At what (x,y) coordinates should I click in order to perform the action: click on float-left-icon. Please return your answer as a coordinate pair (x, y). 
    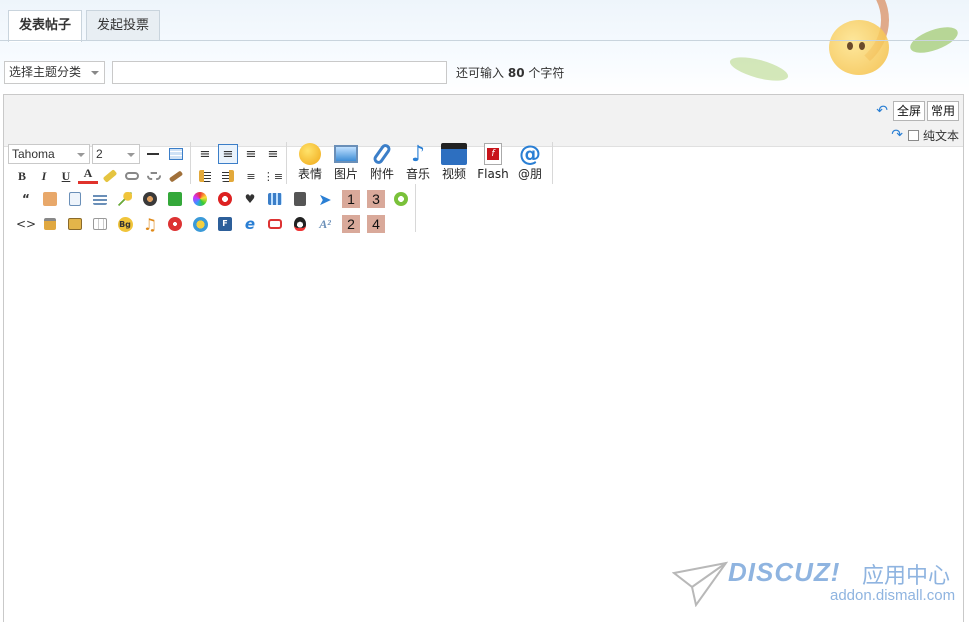
    Looking at the image, I should click on (205, 176).